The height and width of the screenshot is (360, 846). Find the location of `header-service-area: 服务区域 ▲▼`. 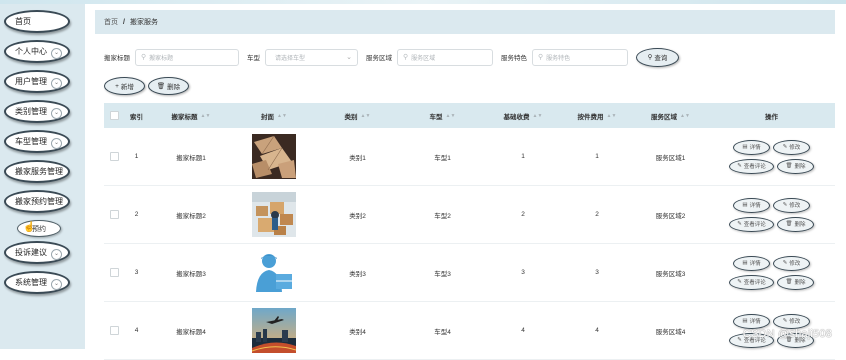

header-service-area: 服务区域 ▲▼ is located at coordinates (670, 116).